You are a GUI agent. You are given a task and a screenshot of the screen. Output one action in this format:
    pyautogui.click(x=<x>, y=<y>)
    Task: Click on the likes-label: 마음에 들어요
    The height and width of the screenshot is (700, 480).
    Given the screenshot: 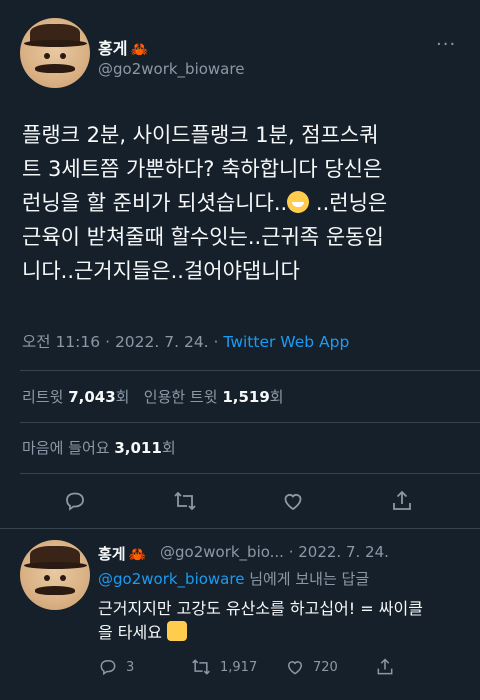 What is the action you would take?
    pyautogui.click(x=66, y=448)
    